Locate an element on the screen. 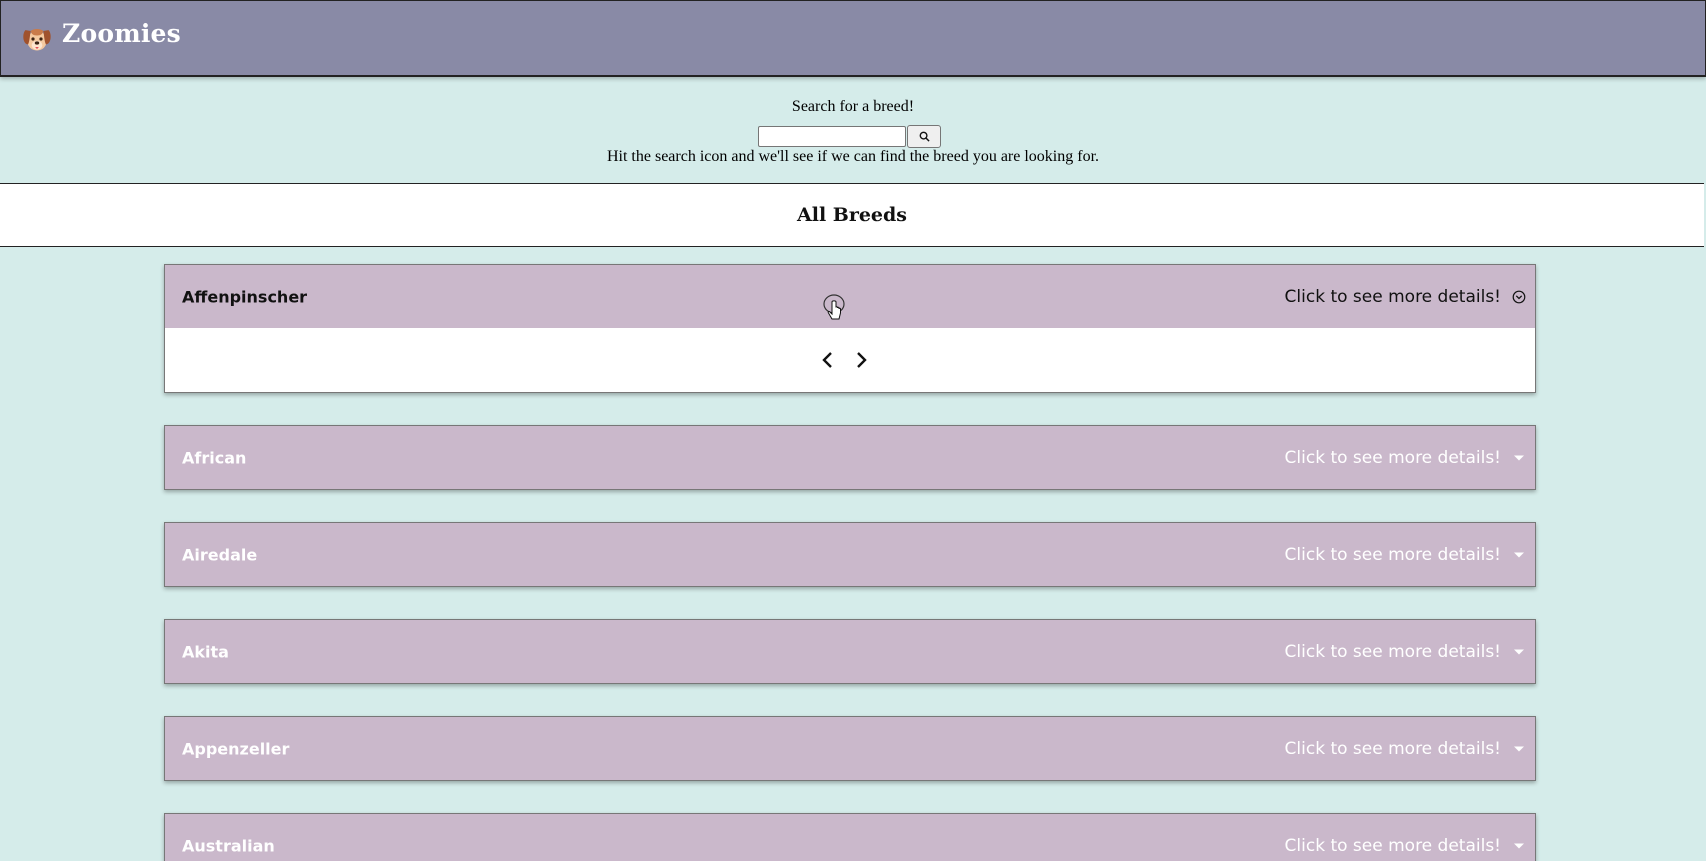 This screenshot has height=861, width=1706. breed-accordion-header: African Click to see more details! is located at coordinates (850, 457).